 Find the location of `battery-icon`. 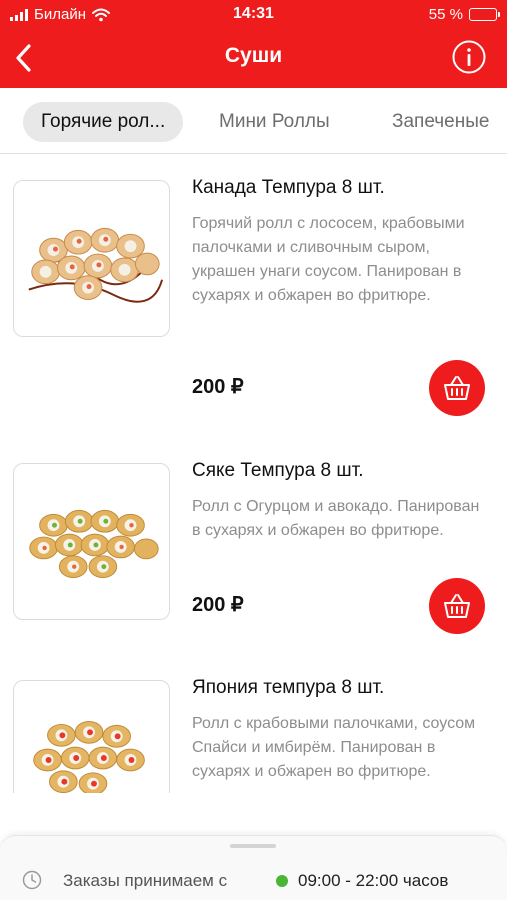

battery-icon is located at coordinates (484, 14).